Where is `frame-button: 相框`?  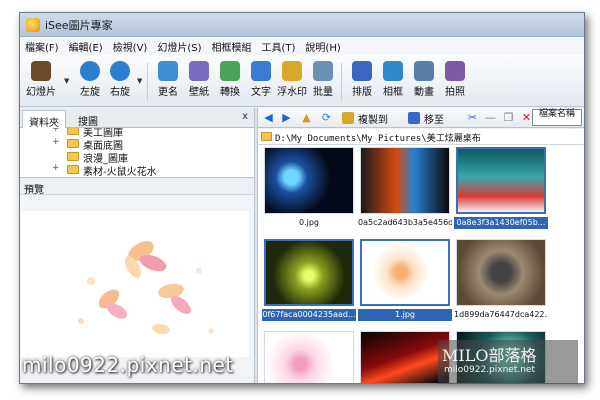
frame-button: 相框 is located at coordinates (393, 81).